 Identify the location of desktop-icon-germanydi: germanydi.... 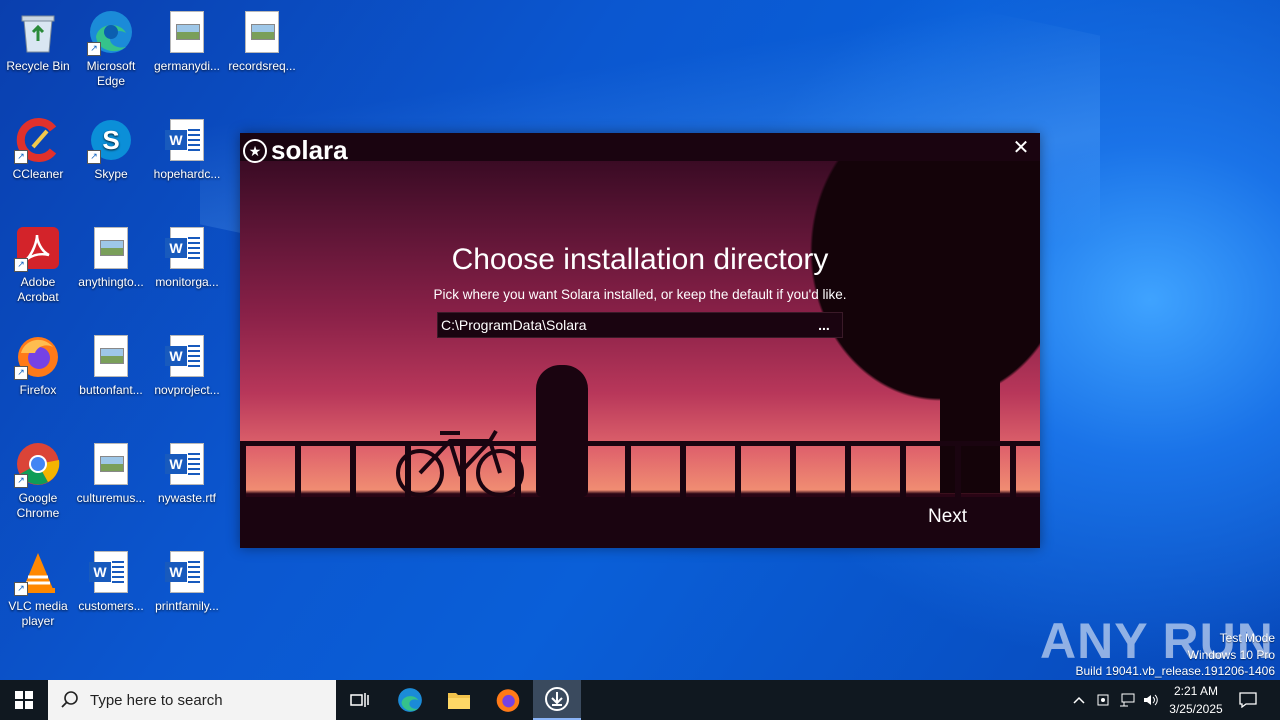
(187, 41).